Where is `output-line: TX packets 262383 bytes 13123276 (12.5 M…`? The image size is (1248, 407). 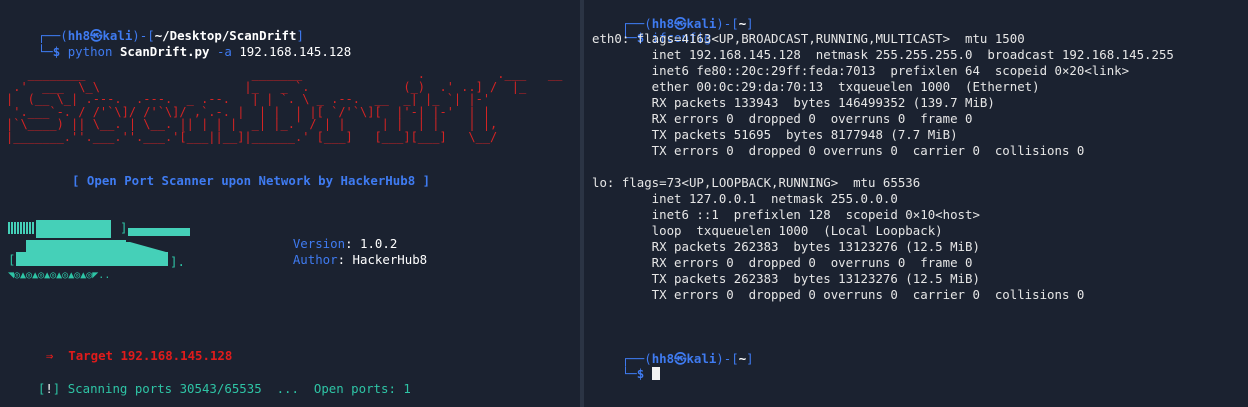 output-line: TX packets 262383 bytes 13123276 (12.5 M… is located at coordinates (786, 278).